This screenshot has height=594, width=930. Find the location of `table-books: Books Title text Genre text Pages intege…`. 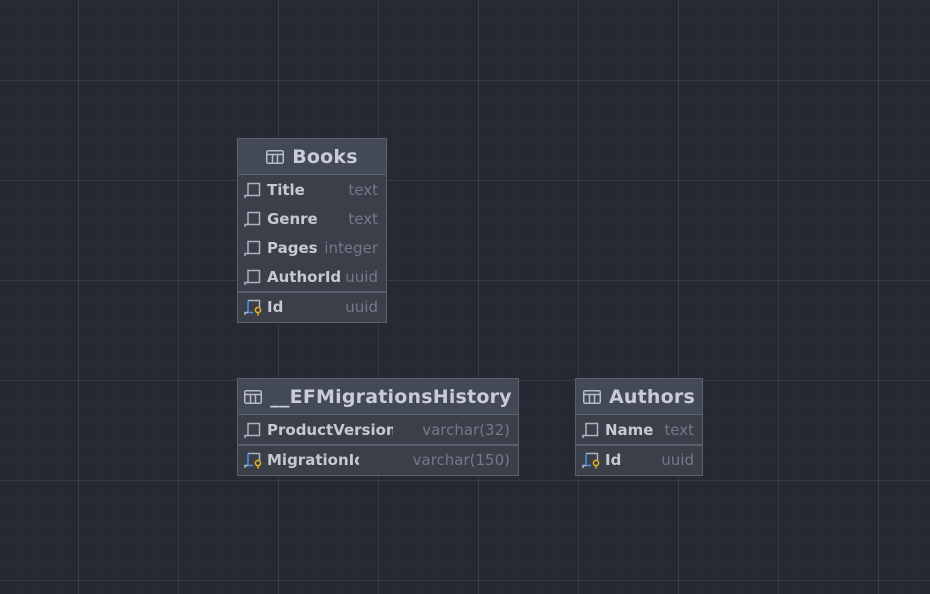

table-books: Books Title text Genre text Pages intege… is located at coordinates (312, 230).